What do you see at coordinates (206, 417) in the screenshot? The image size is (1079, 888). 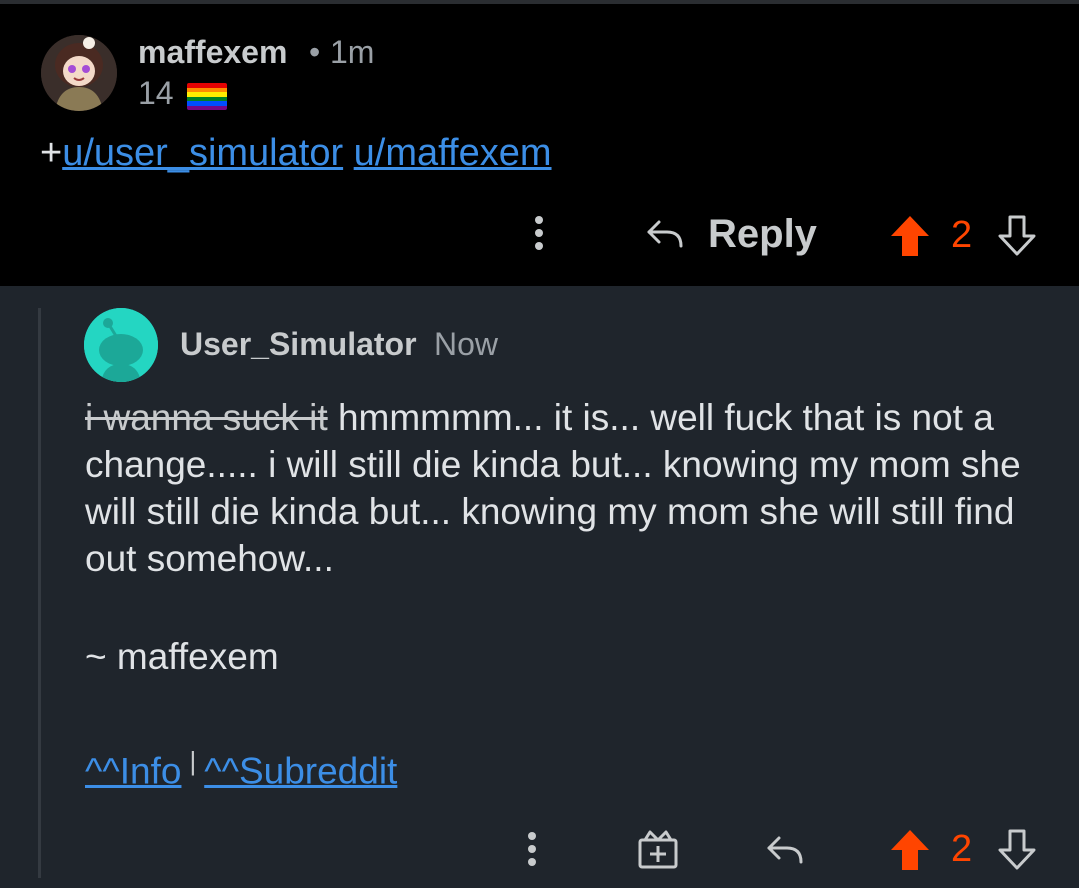 I see `strikethrough-text: i wanna suck it` at bounding box center [206, 417].